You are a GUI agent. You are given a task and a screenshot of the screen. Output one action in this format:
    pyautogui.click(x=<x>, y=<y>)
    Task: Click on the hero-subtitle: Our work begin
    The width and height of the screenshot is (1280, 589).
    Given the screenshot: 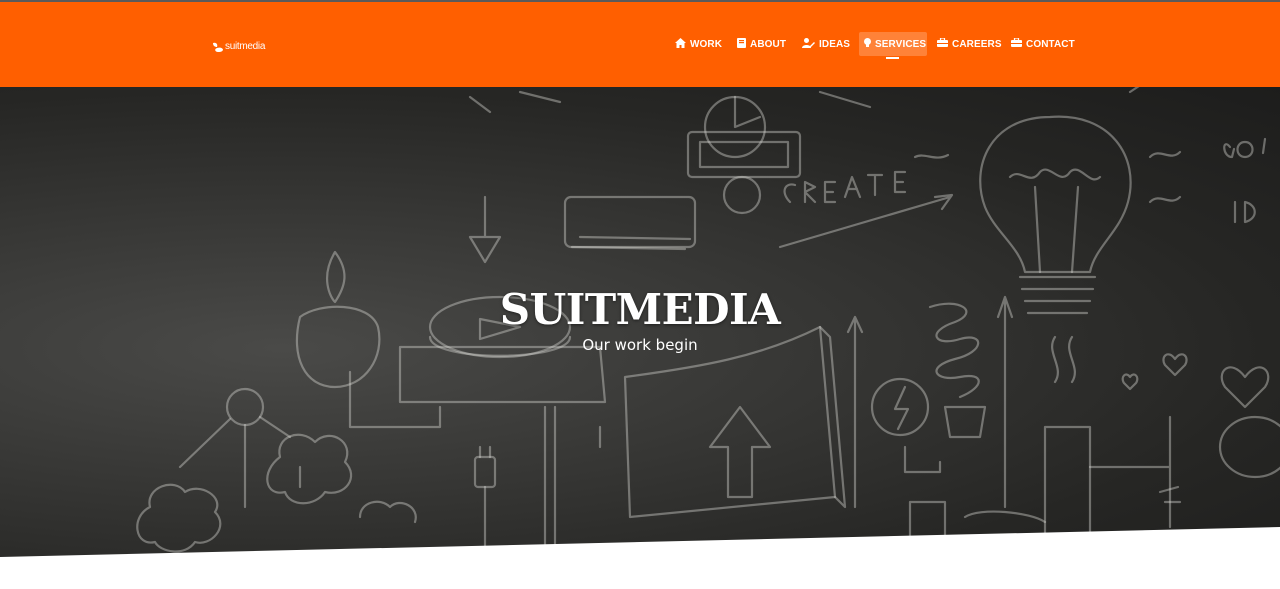 What is the action you would take?
    pyautogui.click(x=640, y=345)
    